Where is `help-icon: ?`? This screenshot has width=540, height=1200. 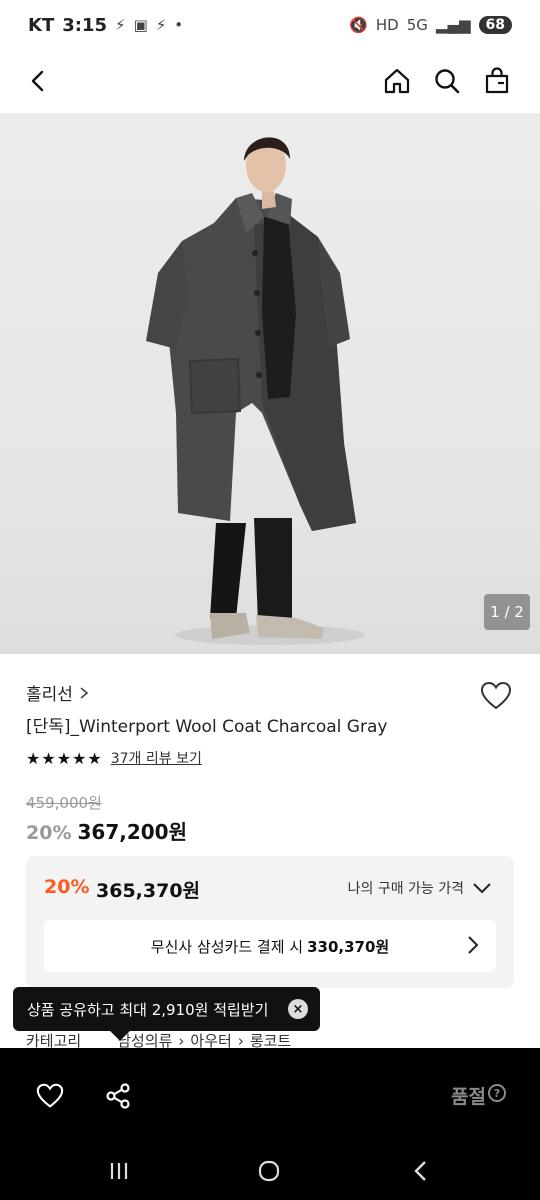
help-icon: ? is located at coordinates (497, 1093).